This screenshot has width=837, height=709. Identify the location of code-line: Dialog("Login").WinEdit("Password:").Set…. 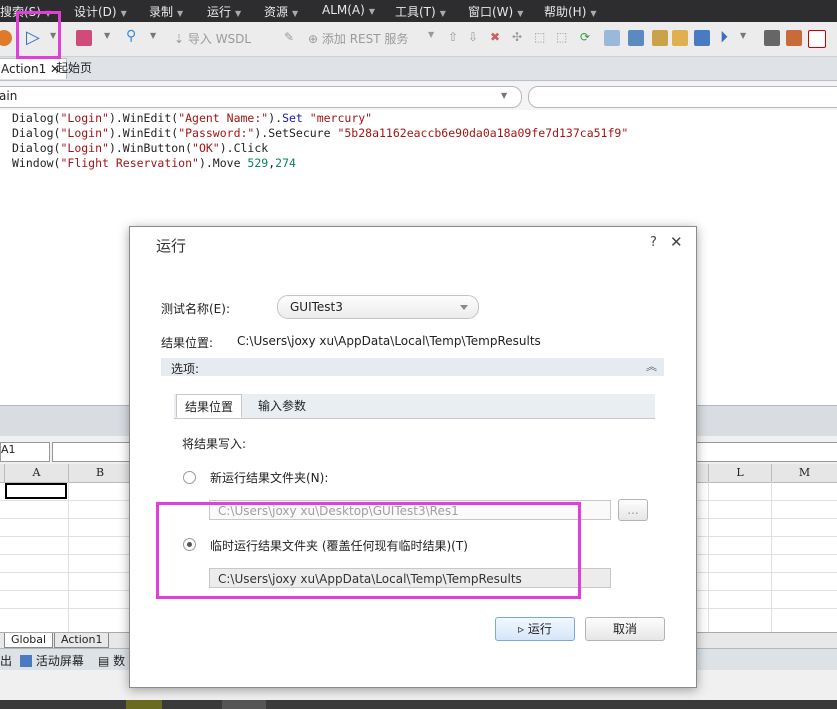
(320, 133).